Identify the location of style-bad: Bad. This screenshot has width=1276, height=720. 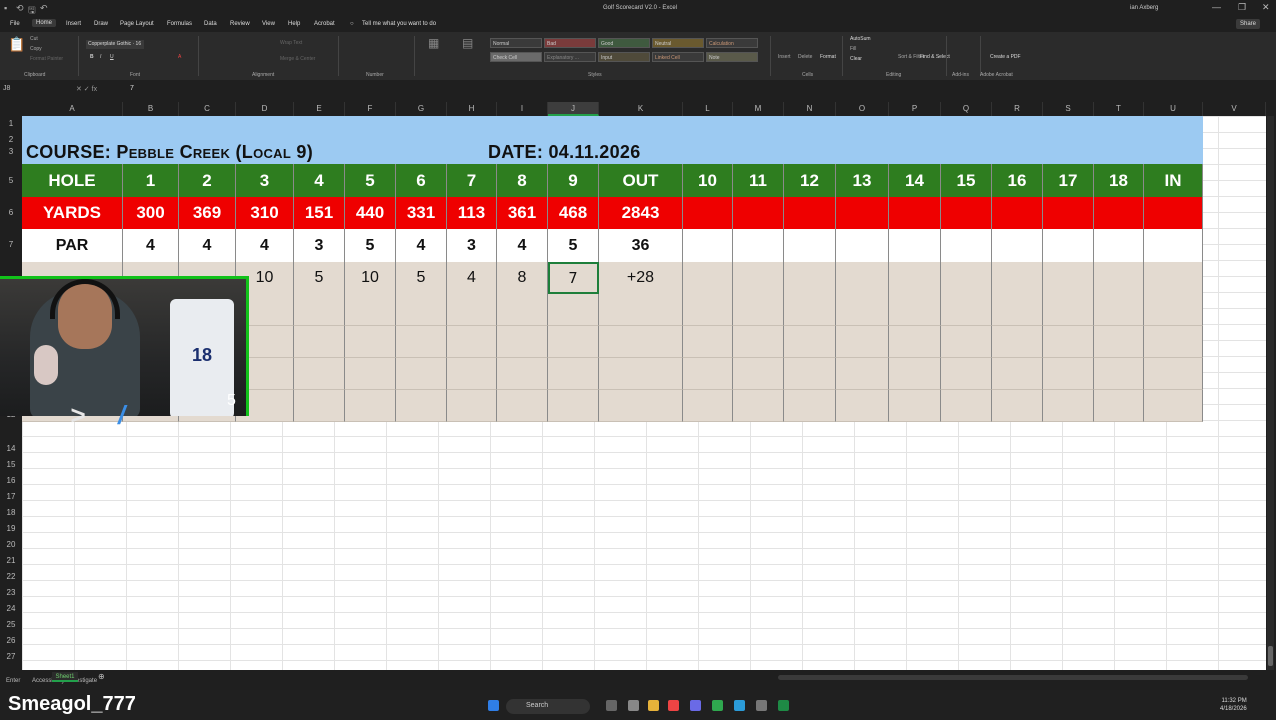
(570, 43).